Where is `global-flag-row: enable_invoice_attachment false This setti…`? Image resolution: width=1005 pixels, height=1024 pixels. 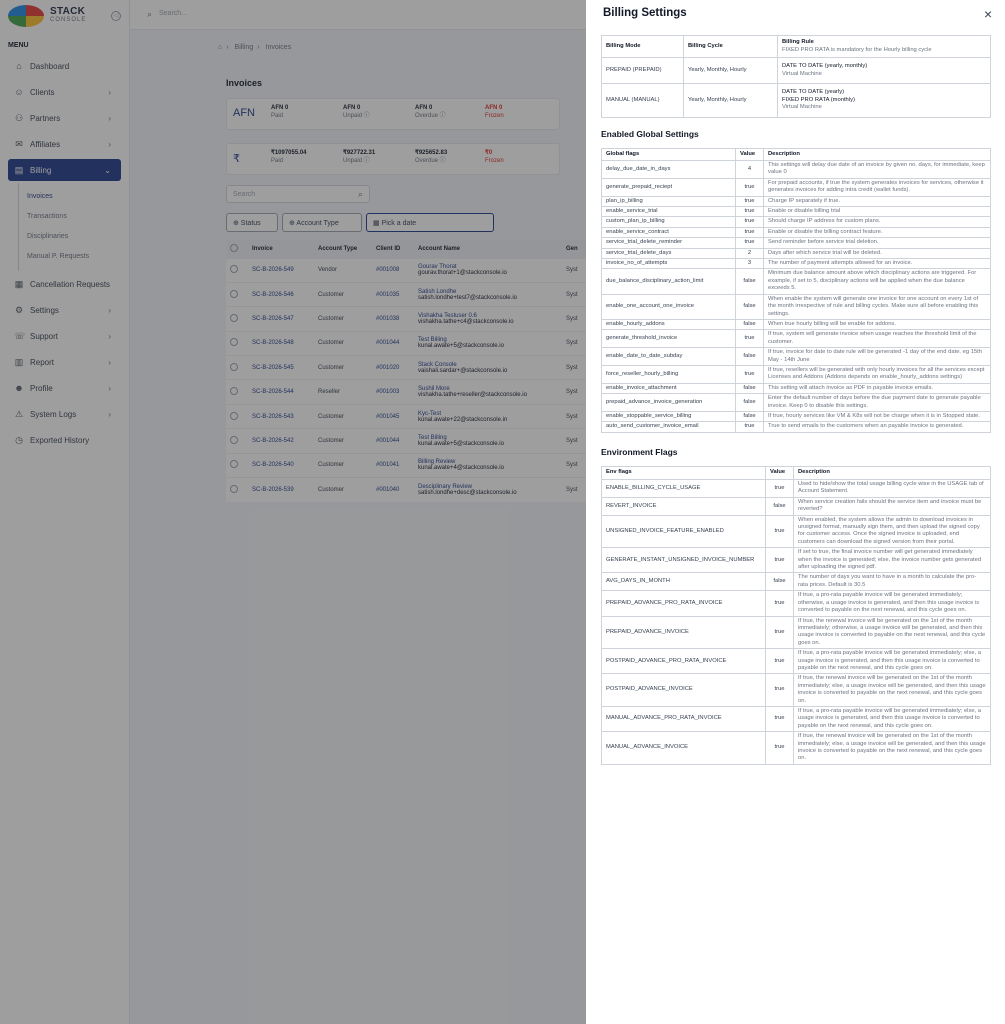
global-flag-row: enable_invoice_attachment false This setti… is located at coordinates (796, 388).